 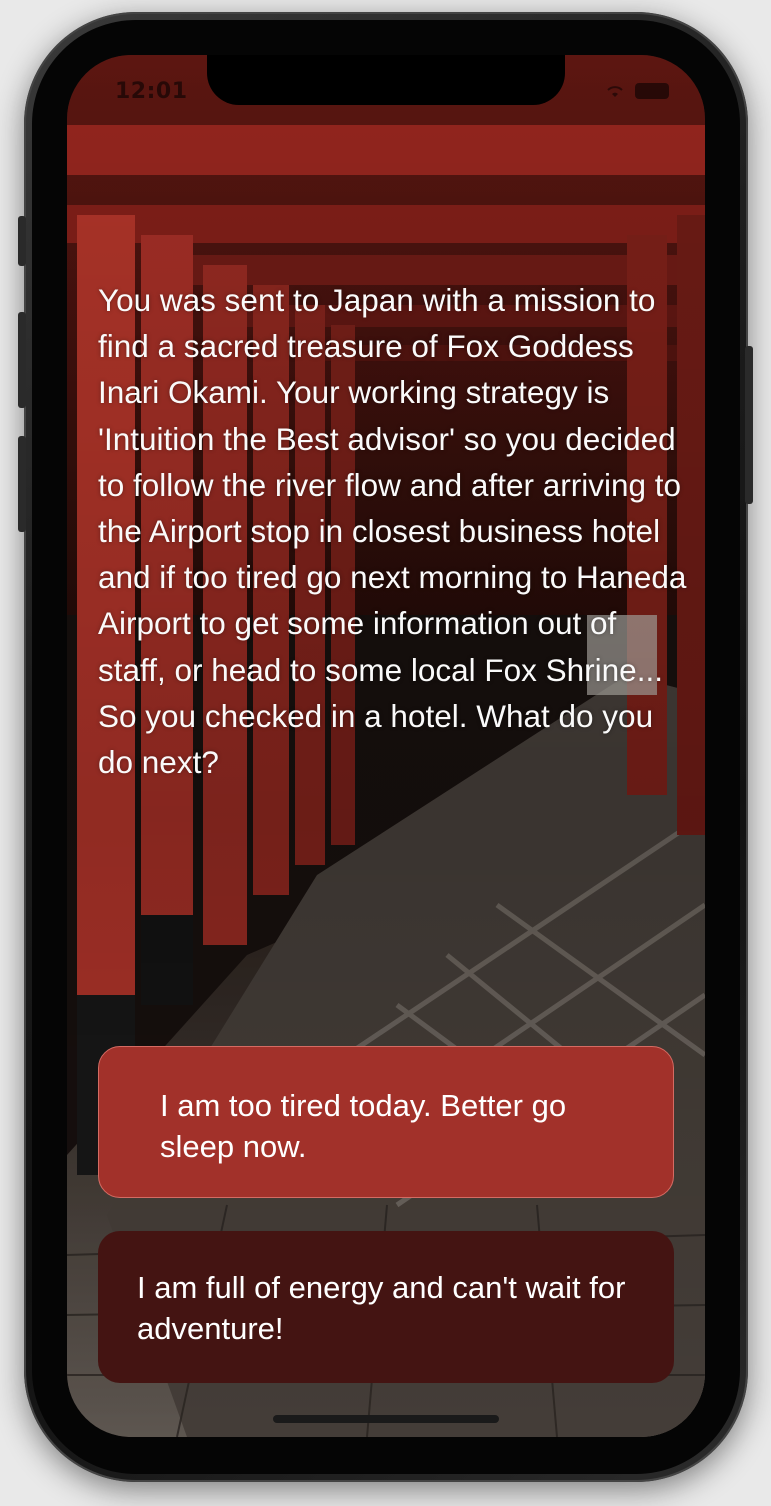 I want to click on battery-icon, so click(x=652, y=91).